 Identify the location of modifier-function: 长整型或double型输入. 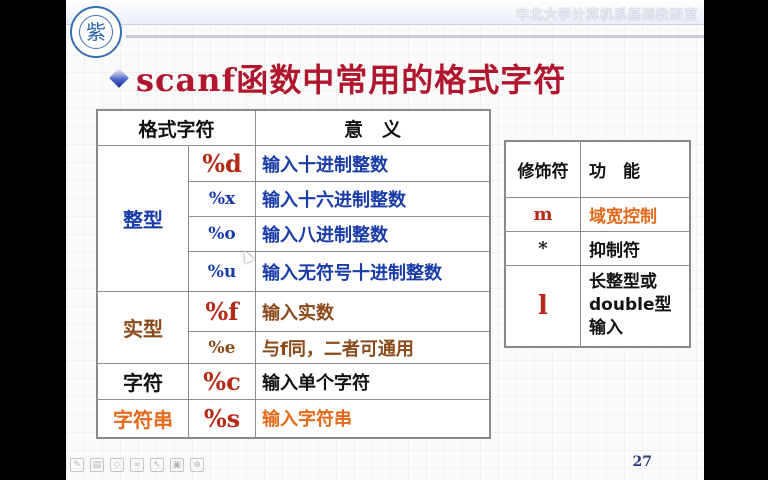
(635, 306).